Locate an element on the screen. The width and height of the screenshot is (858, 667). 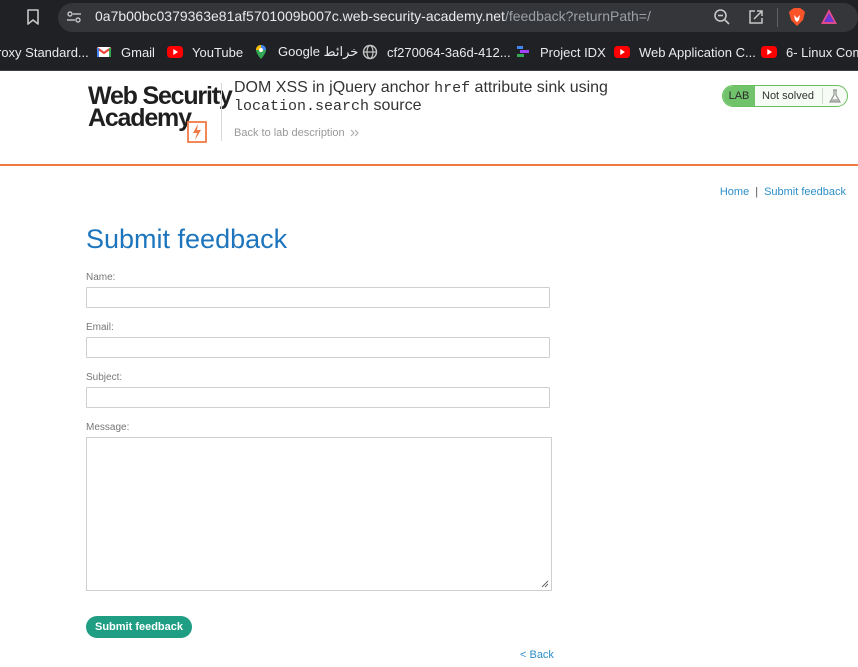
lab-title-text: attribute sink using is located at coordinates (539, 87).